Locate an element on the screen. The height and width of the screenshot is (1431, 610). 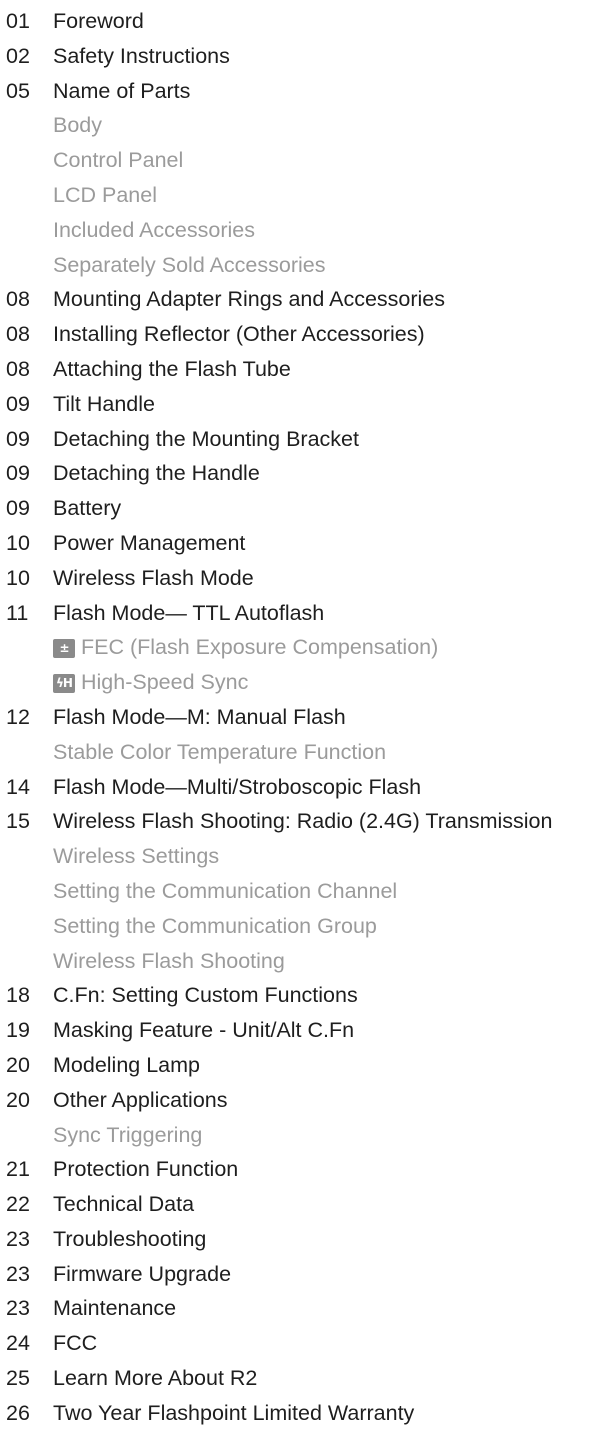
toc-entry: 14 Flash Mode—Multi/Stroboscopic Flash is located at coordinates (305, 787).